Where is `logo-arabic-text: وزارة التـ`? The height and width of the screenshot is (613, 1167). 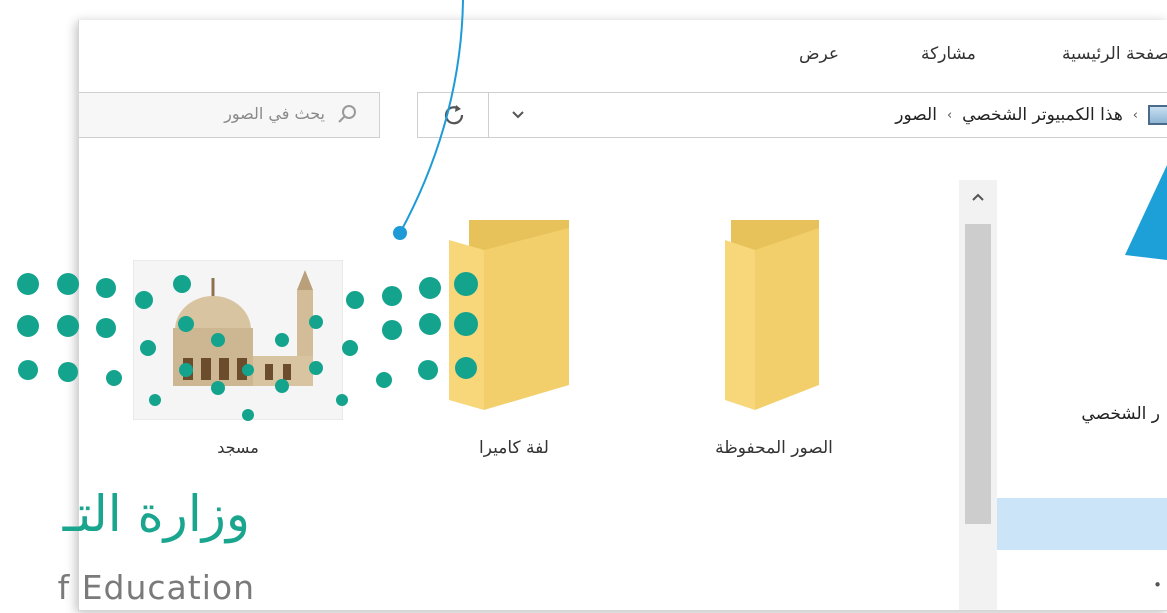
logo-arabic-text: وزارة التـ is located at coordinates (156, 514).